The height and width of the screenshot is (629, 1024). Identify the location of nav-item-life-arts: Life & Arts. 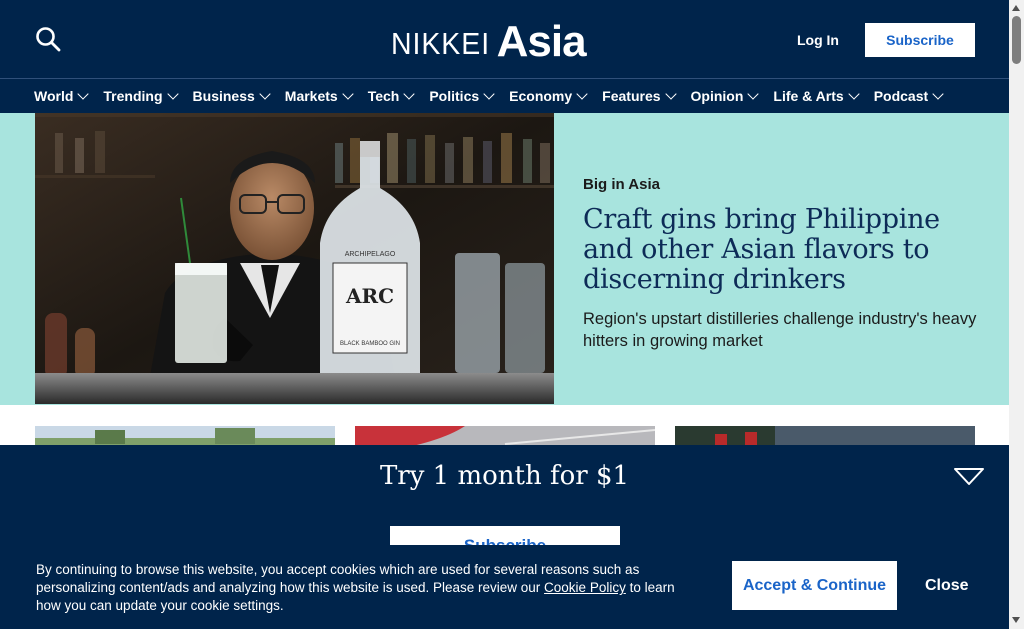
(816, 96).